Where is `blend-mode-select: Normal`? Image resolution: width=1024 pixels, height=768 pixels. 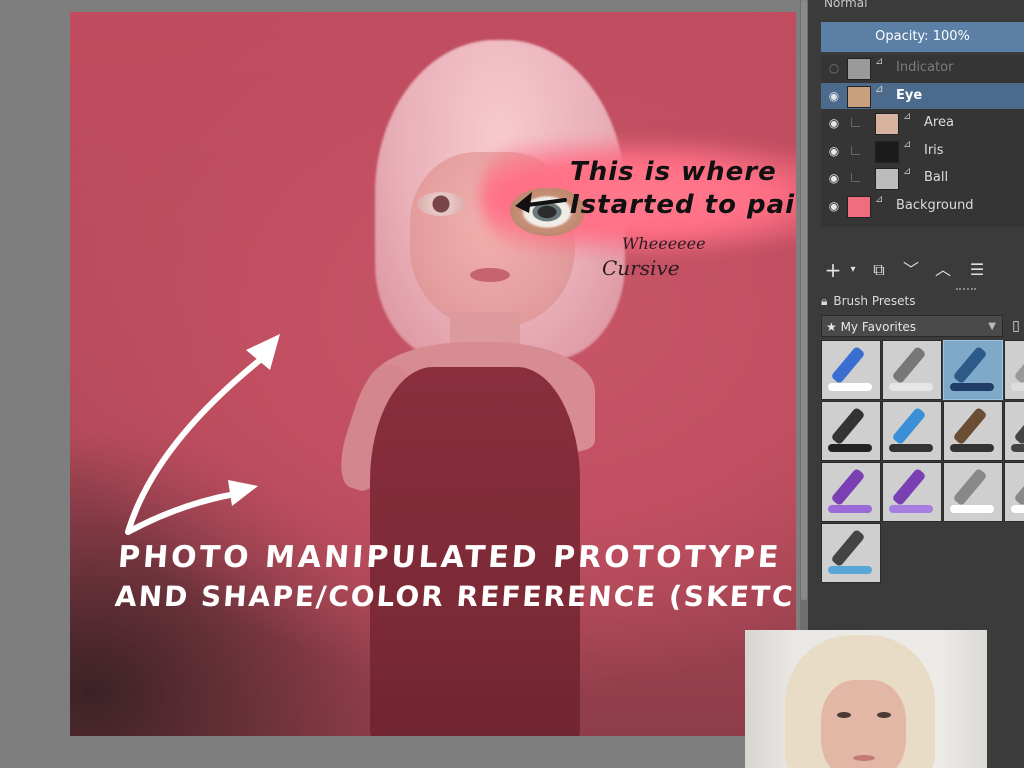
blend-mode-select: Normal is located at coordinates (922, 7).